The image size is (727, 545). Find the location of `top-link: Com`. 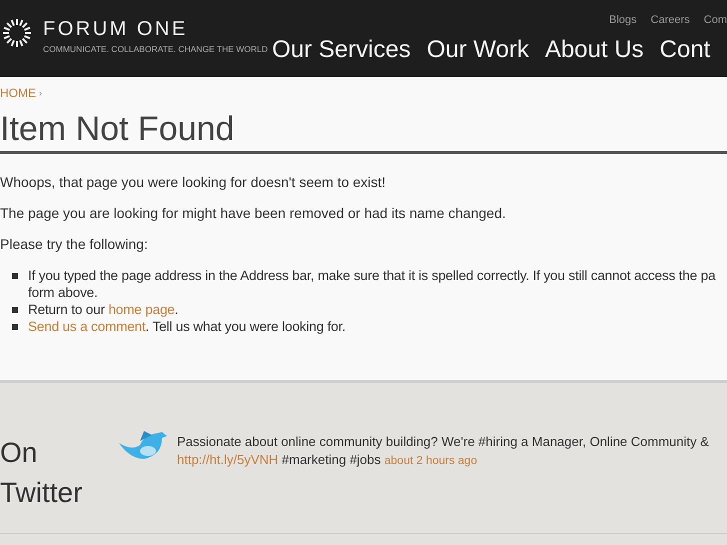

top-link: Com is located at coordinates (715, 20).